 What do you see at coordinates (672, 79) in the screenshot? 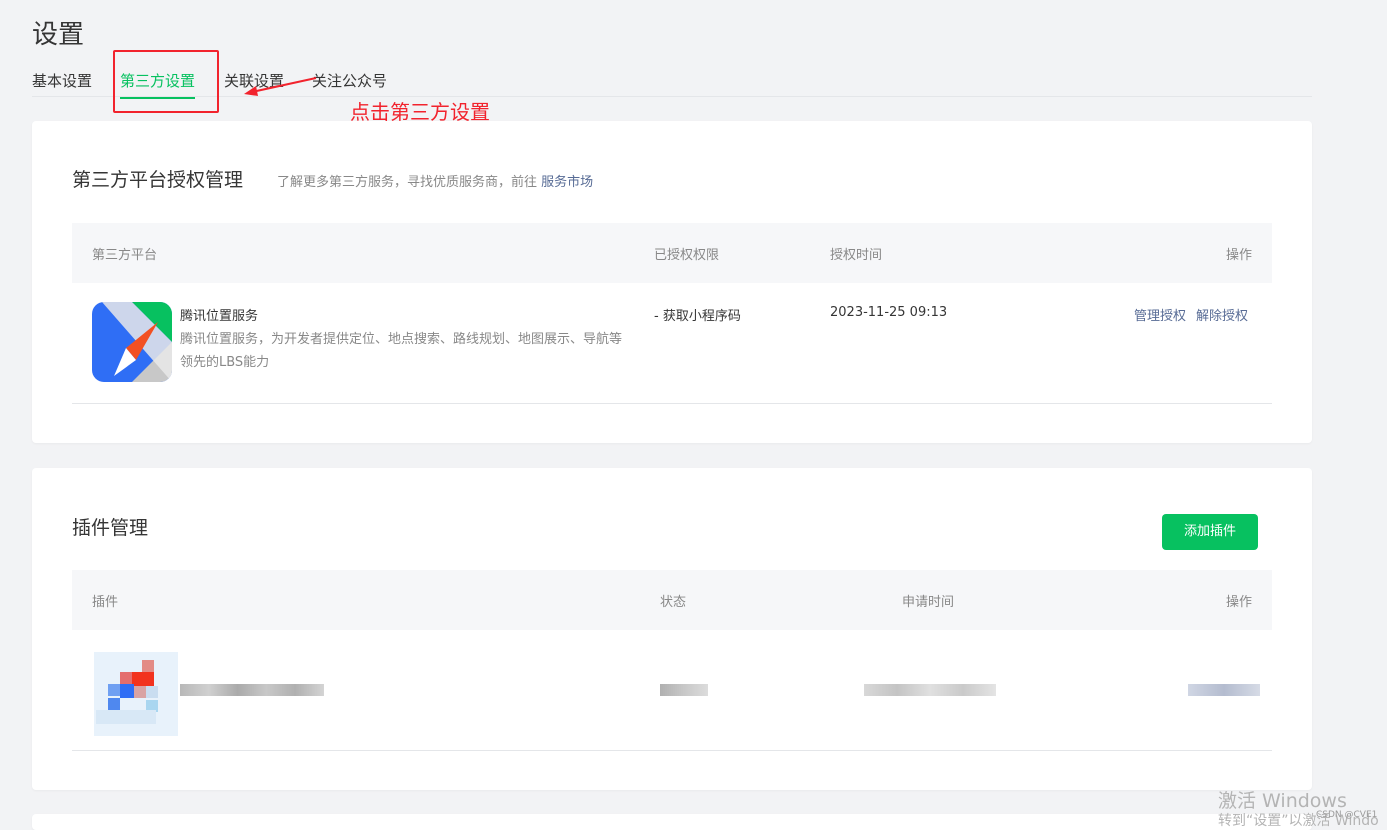
I see `settings-tabs: 基本设置 第三方设置 关联设置 关注公众号` at bounding box center [672, 79].